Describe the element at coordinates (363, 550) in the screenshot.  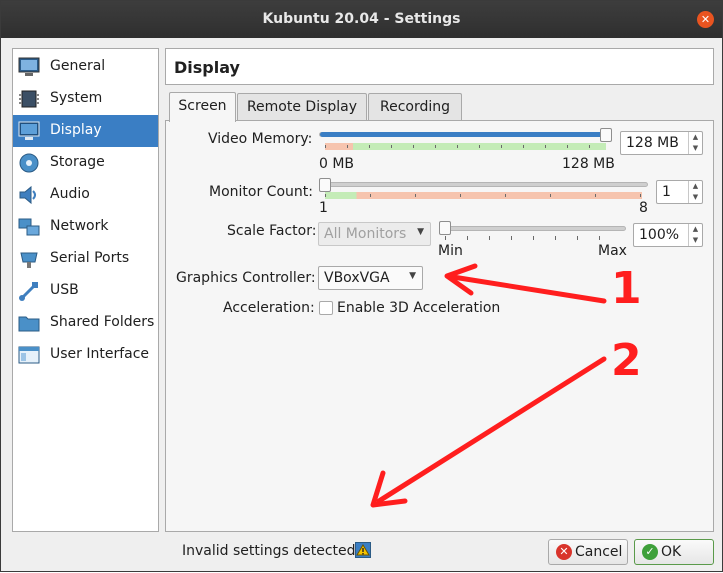
I see `warning-icon` at that location.